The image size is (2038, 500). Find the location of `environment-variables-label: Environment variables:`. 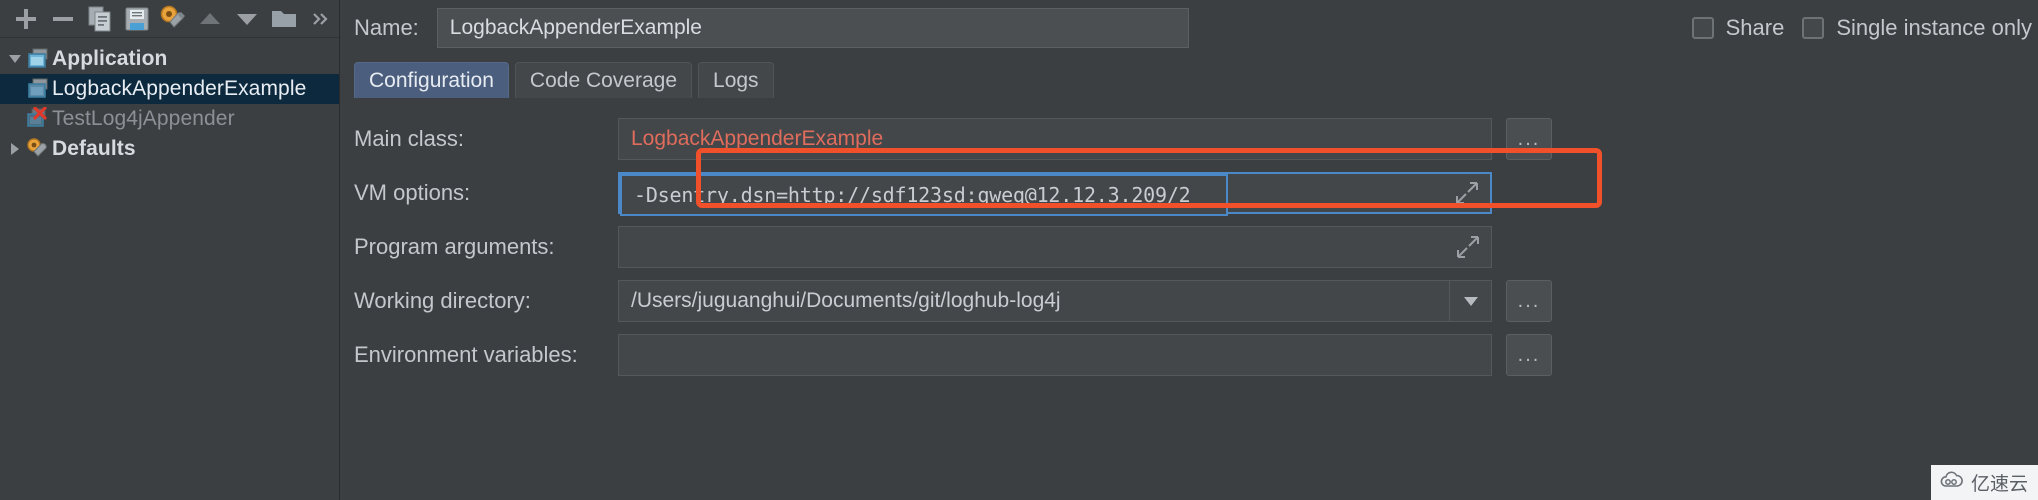

environment-variables-label: Environment variables: is located at coordinates (466, 354).